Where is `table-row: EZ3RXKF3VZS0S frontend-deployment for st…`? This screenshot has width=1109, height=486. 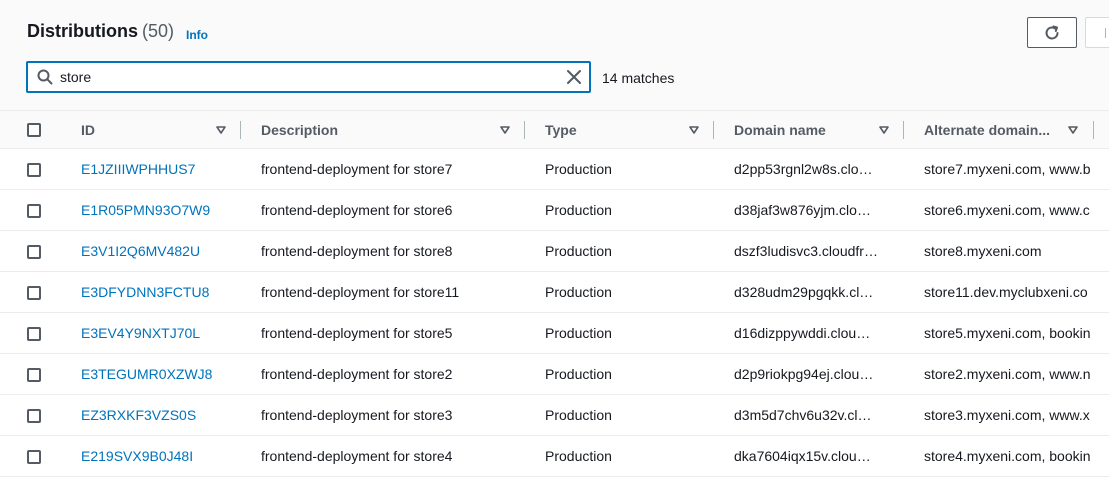
table-row: EZ3RXKF3VZS0S frontend-deployment for st… is located at coordinates (554, 415).